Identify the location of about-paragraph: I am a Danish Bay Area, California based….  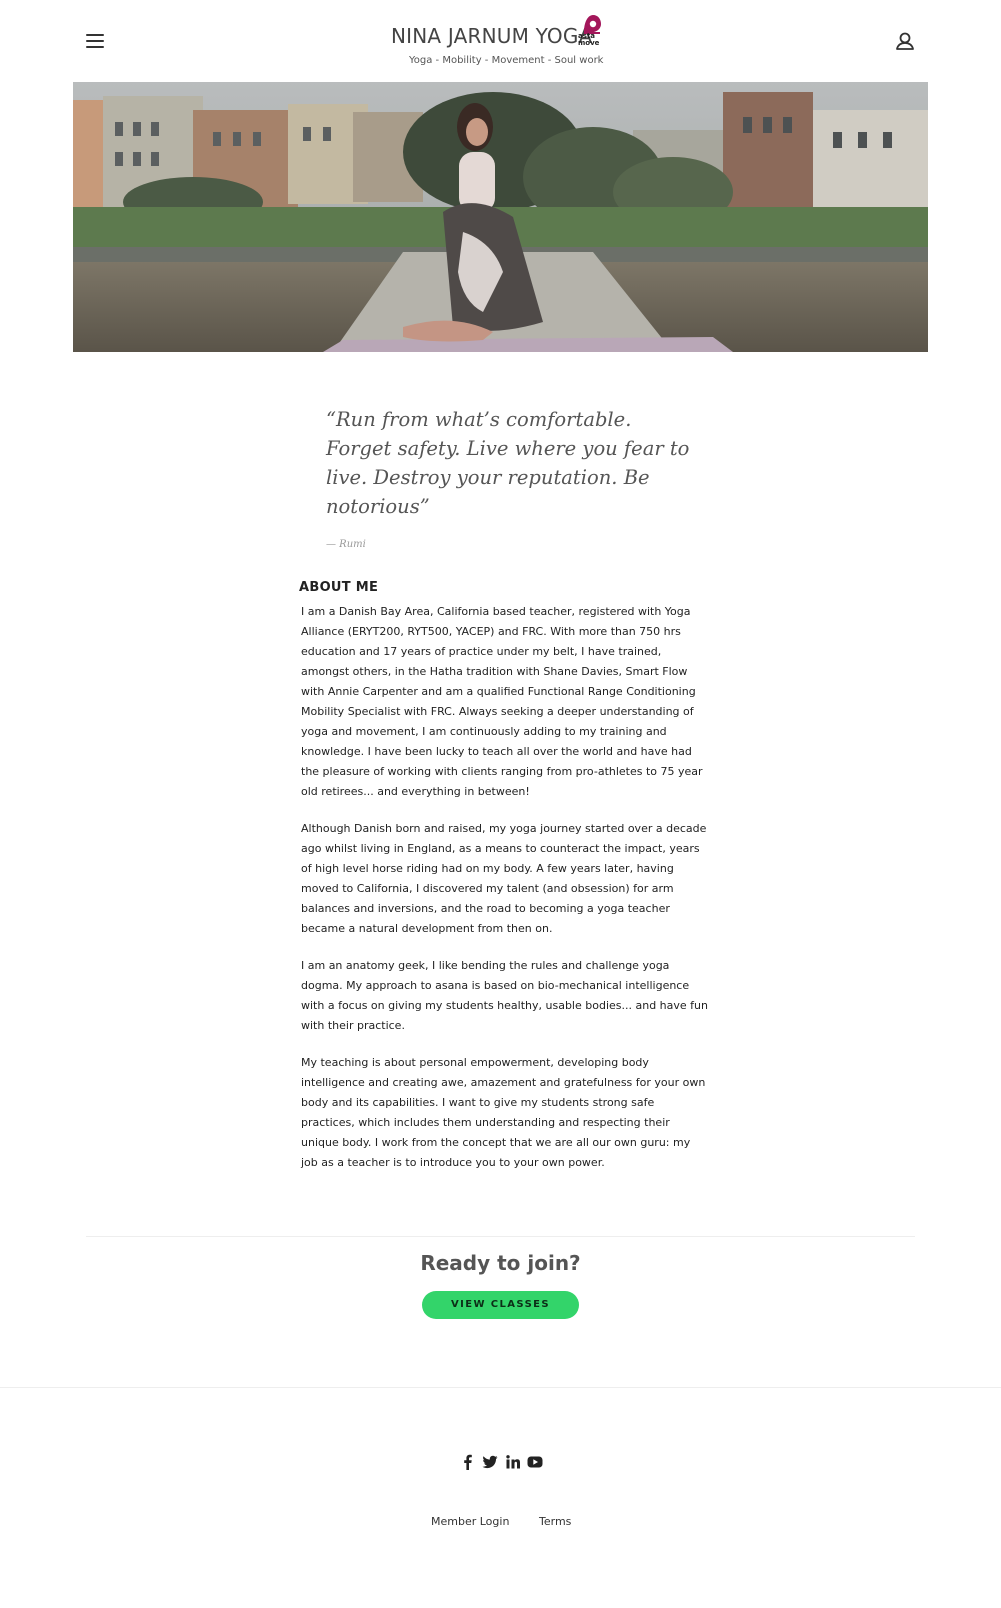
(502, 701).